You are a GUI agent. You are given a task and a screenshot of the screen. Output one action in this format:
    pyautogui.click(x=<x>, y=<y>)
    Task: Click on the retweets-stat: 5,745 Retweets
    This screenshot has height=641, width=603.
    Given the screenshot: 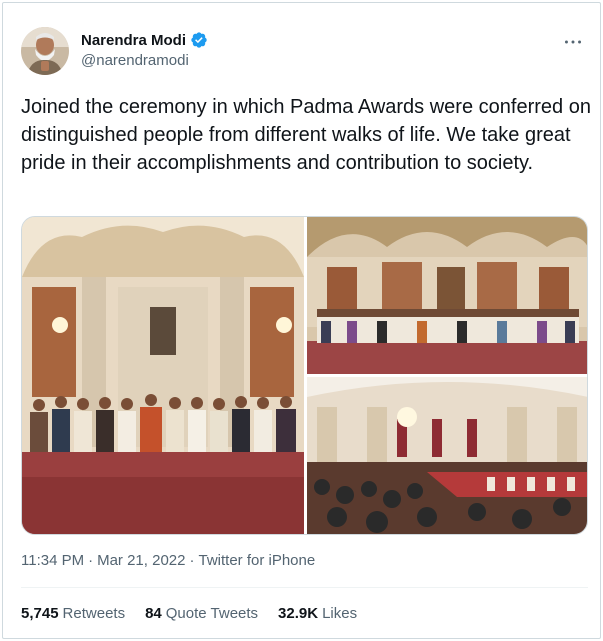 What is the action you would take?
    pyautogui.click(x=73, y=613)
    